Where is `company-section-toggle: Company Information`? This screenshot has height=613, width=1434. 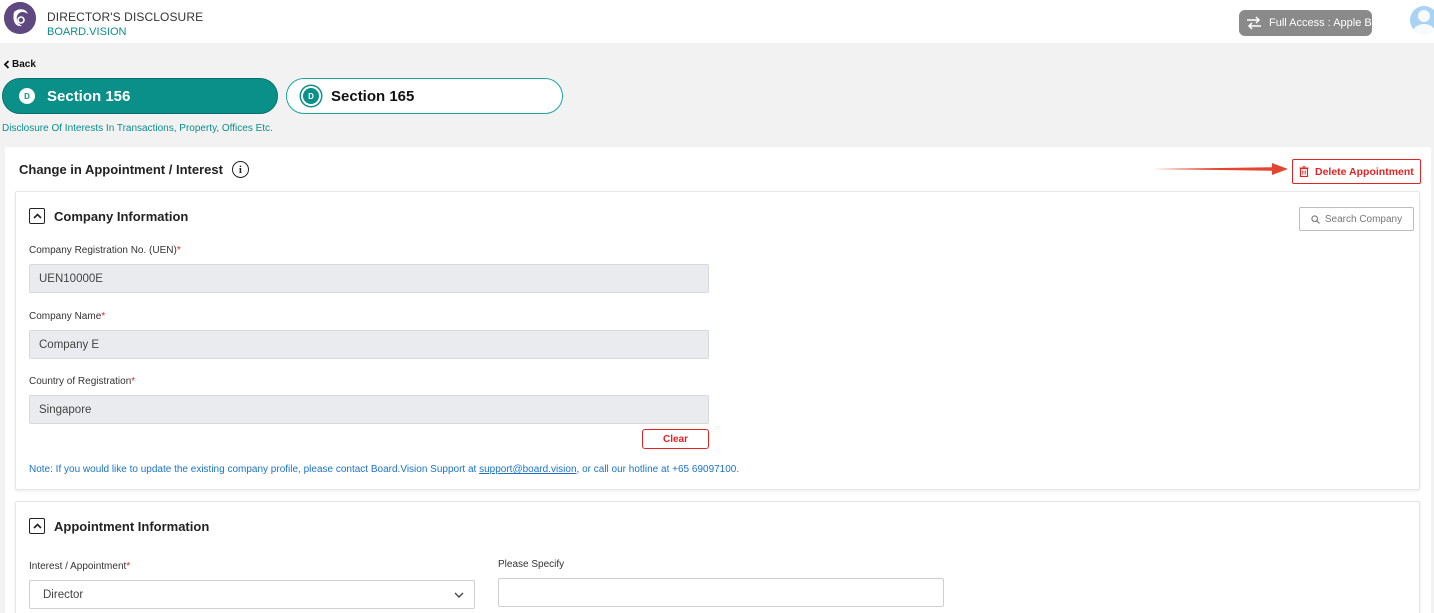
company-section-toggle: Company Information is located at coordinates (108, 216).